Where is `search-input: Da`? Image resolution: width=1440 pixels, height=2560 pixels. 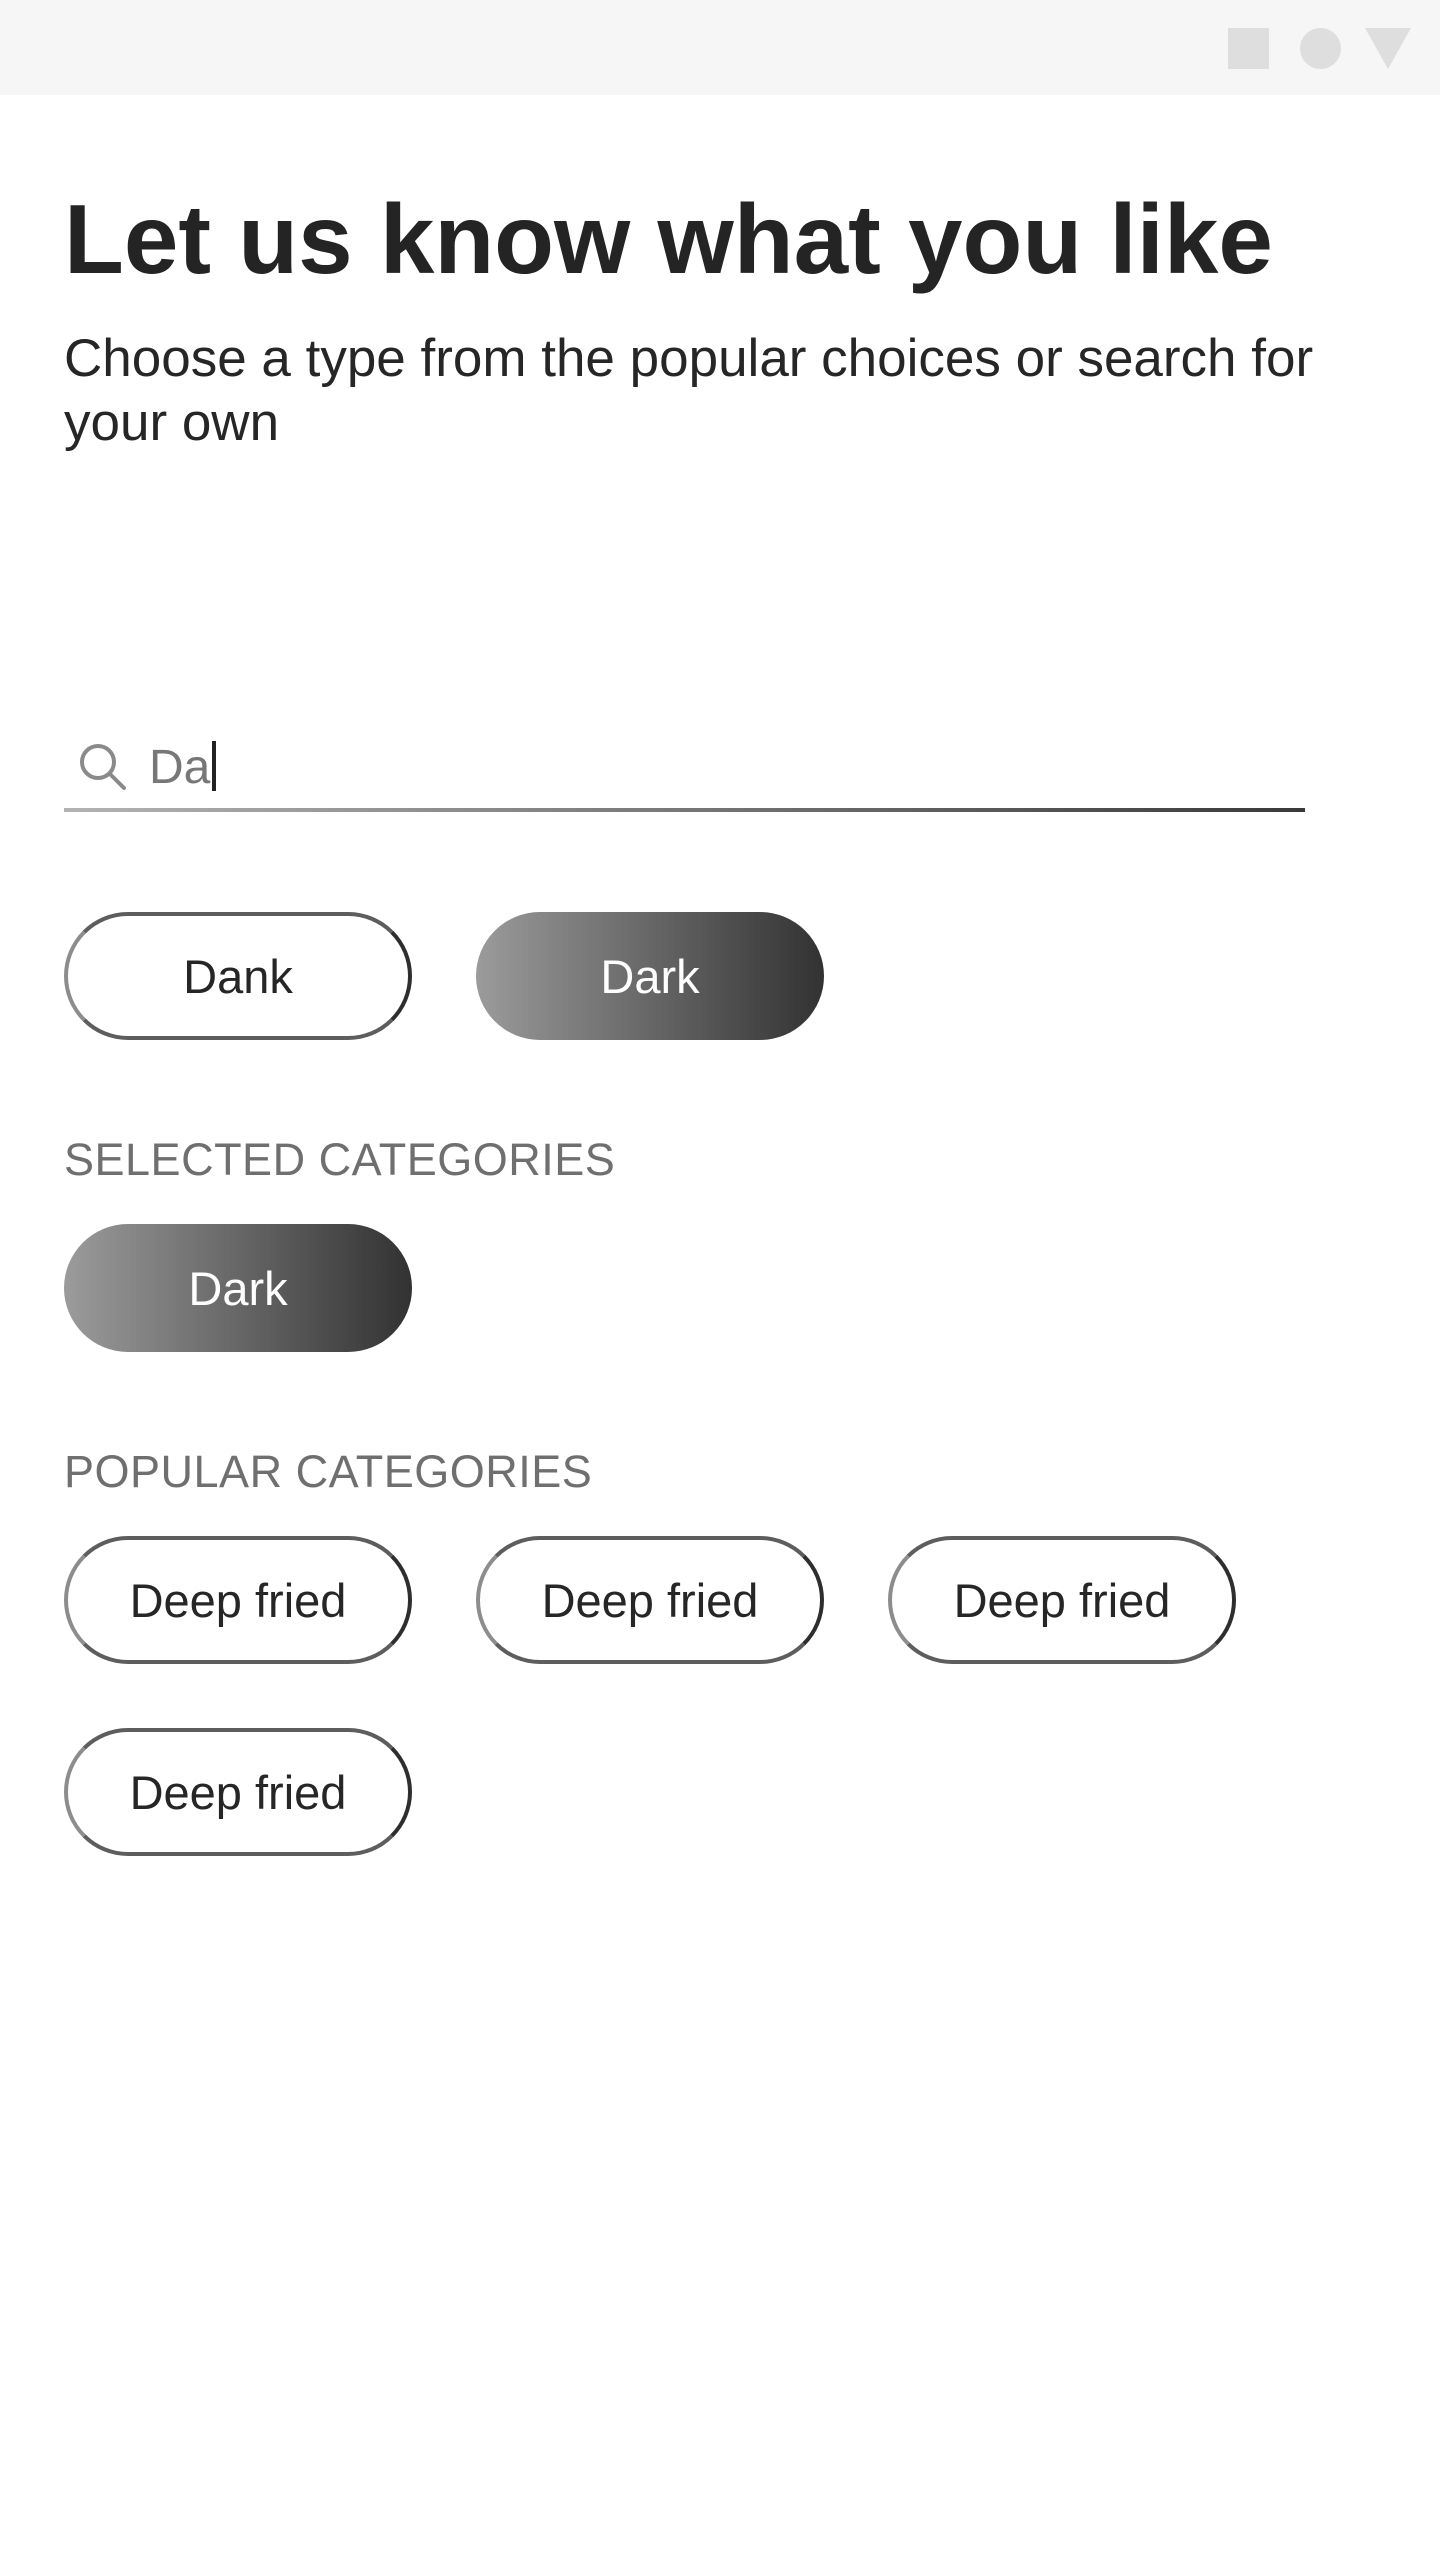
search-input: Da is located at coordinates (183, 768).